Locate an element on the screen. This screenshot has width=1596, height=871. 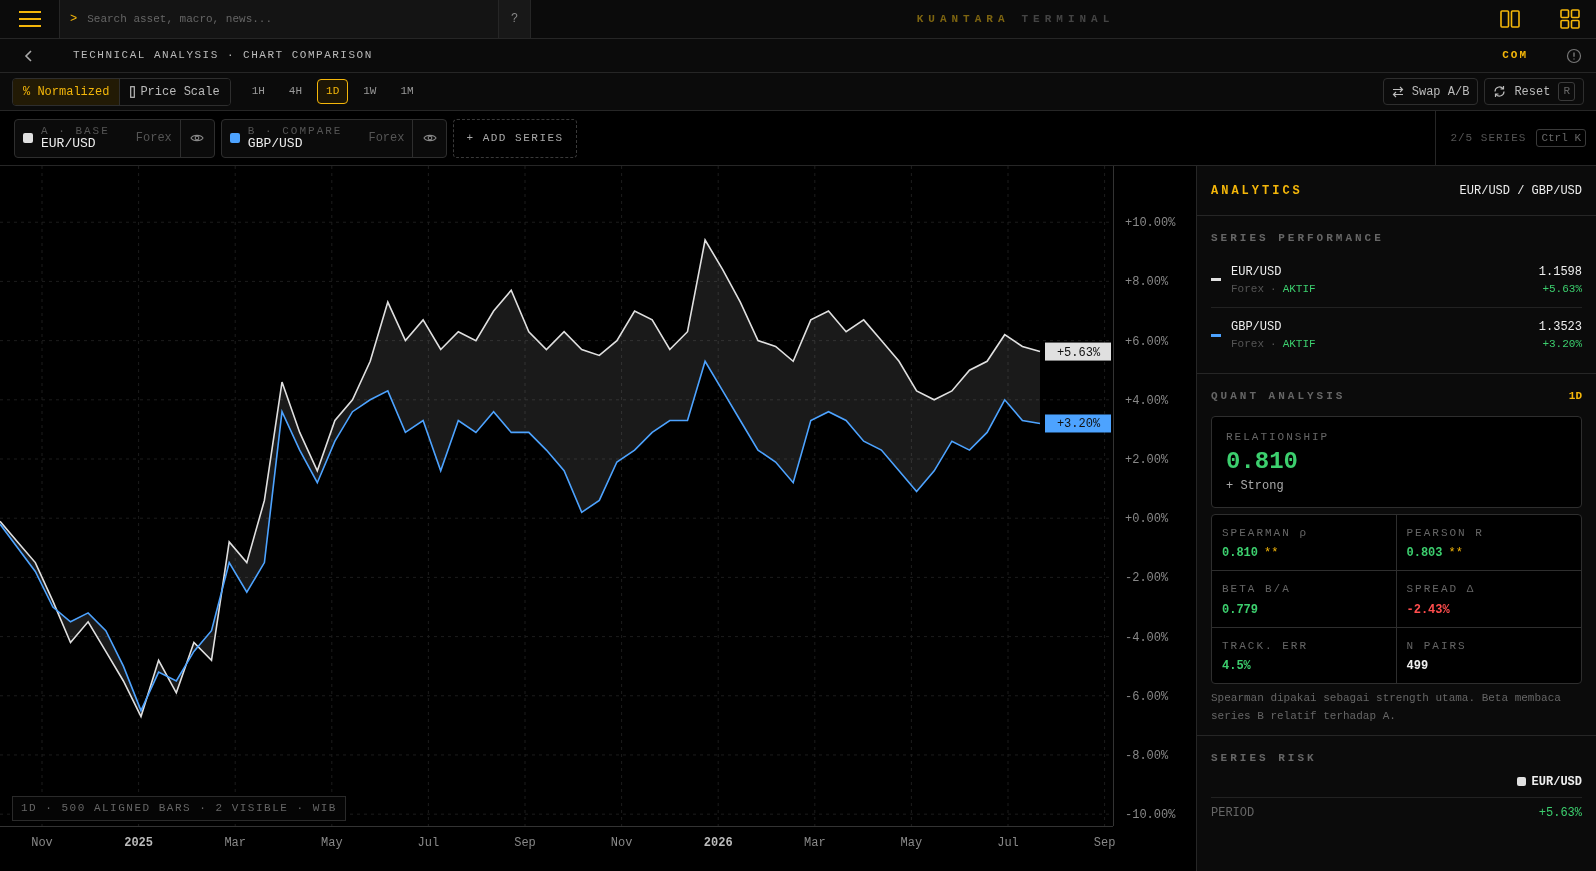
metric-label: PEARSON R is located at coordinates (1445, 533).